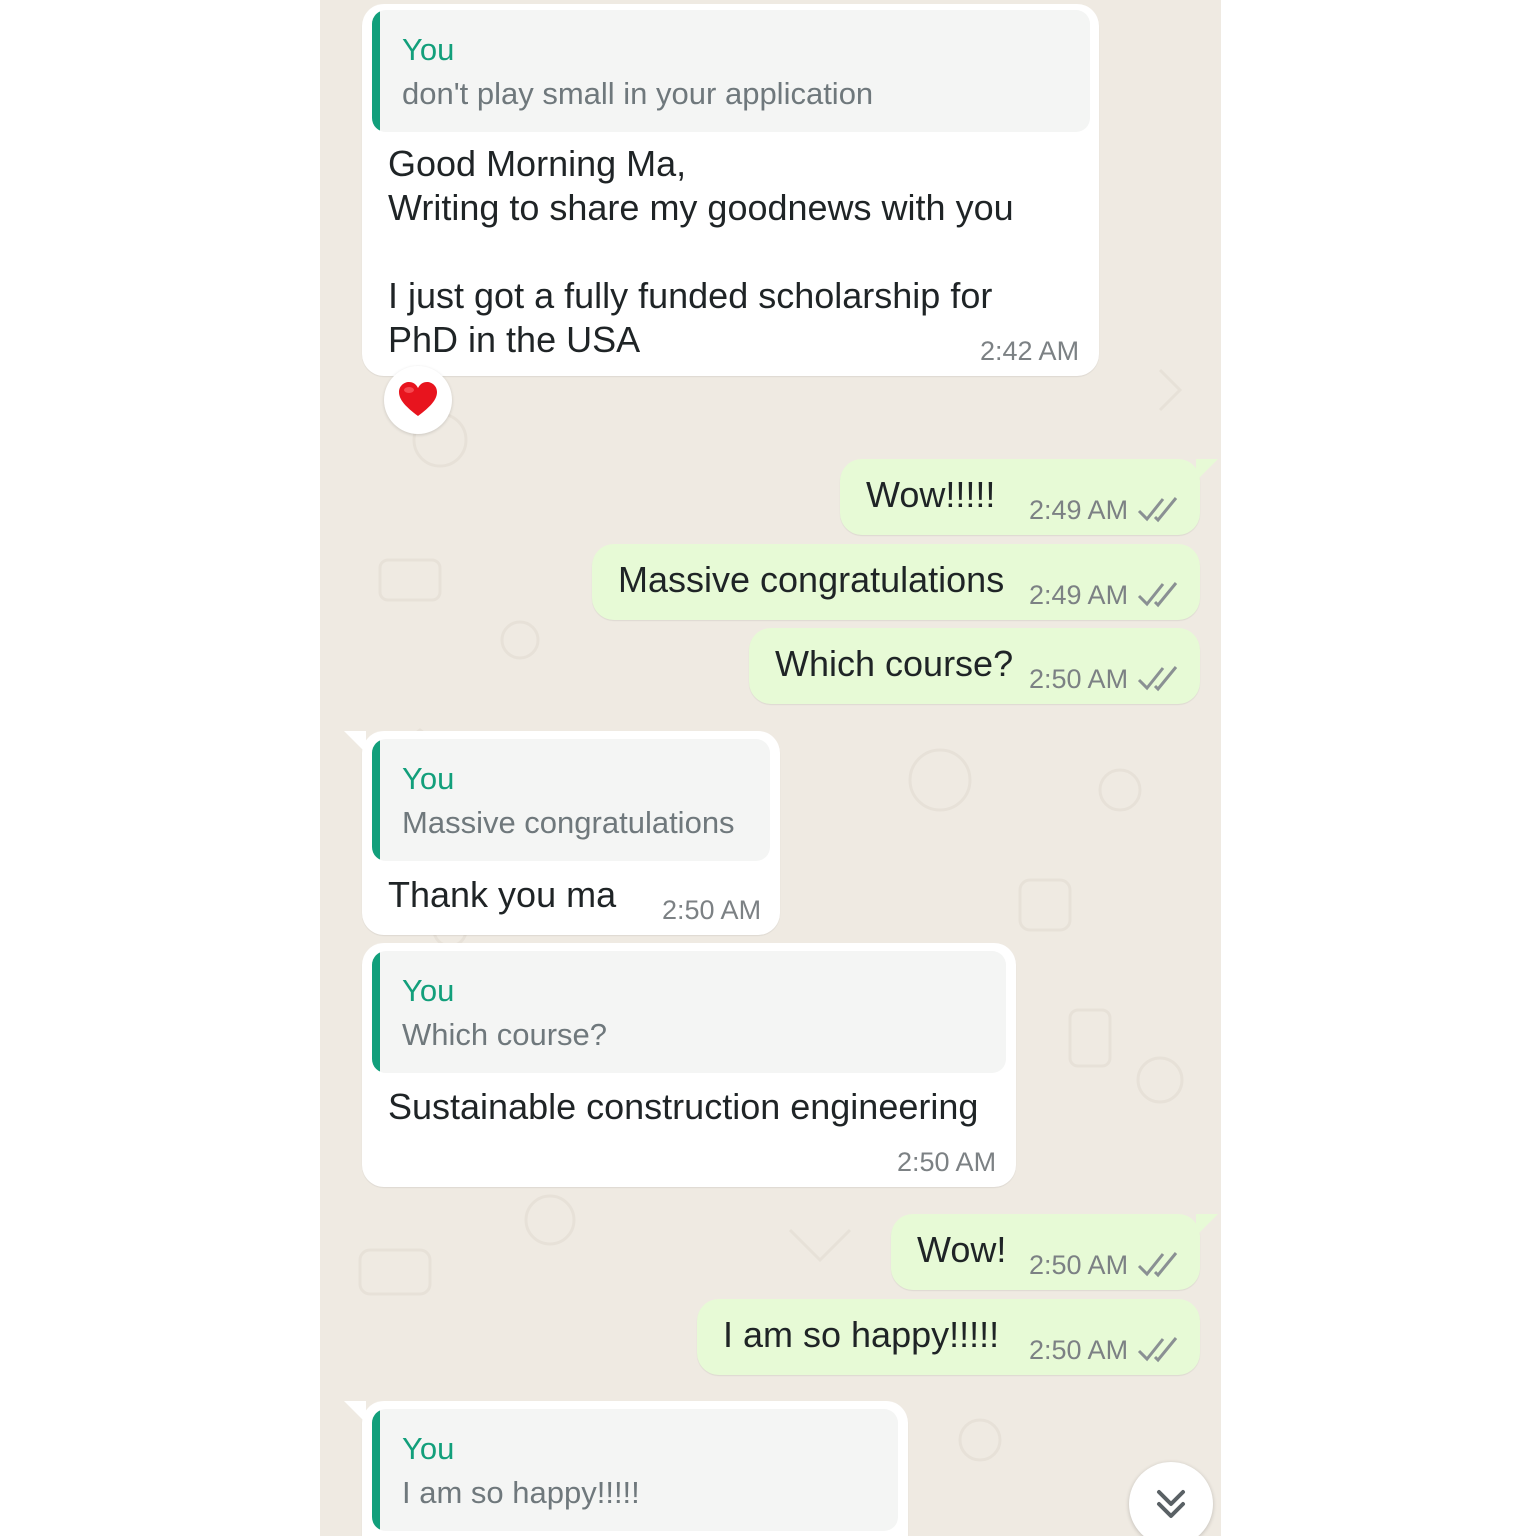 The width and height of the screenshot is (1536, 1536). I want to click on message-text: Wow!!!!!, so click(931, 494).